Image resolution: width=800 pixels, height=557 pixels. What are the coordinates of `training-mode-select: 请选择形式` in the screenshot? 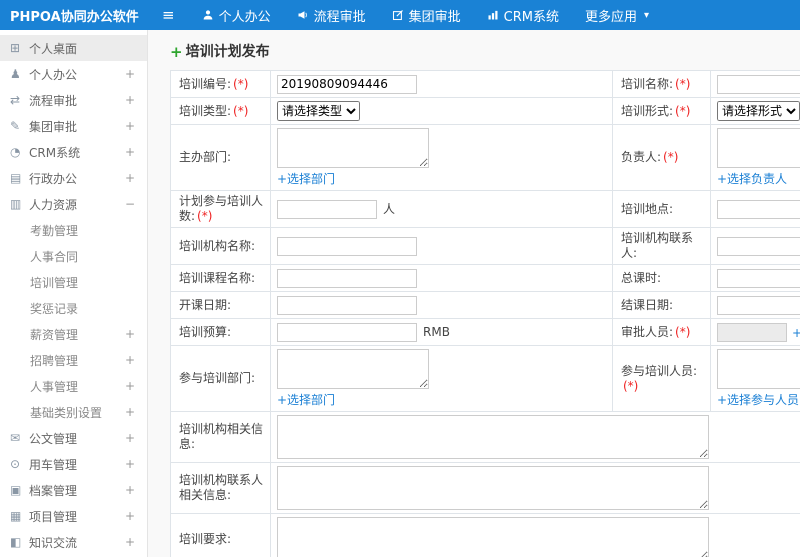 It's located at (758, 111).